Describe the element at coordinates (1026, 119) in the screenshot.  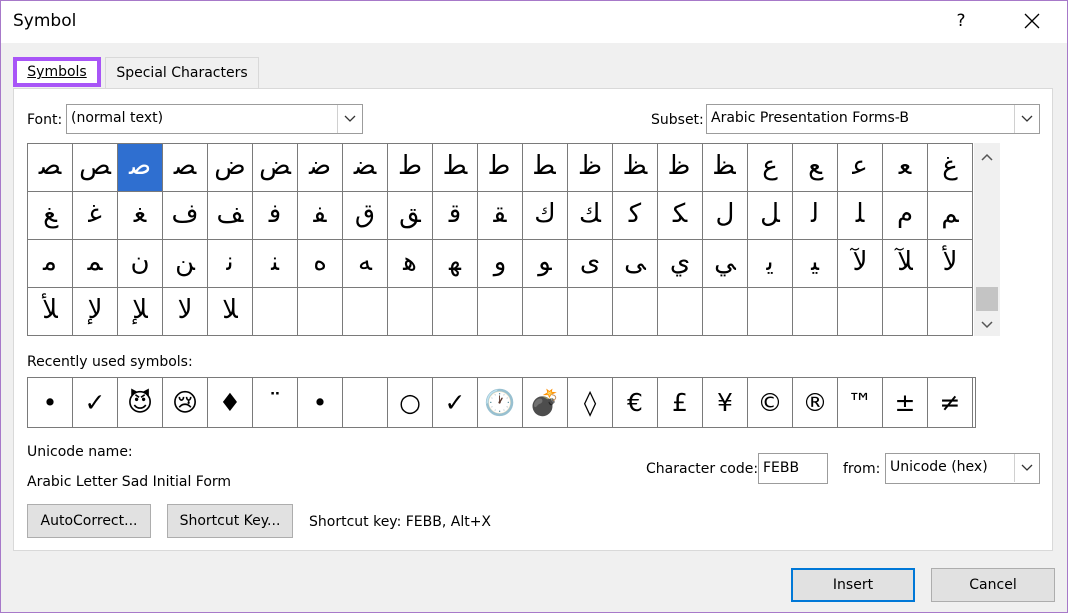
I see `subset-select-arrow` at that location.